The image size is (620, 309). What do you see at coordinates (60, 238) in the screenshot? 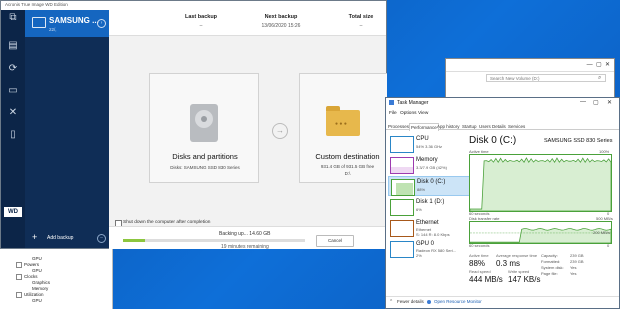
I see `add-backup-label: Add backup` at bounding box center [60, 238].